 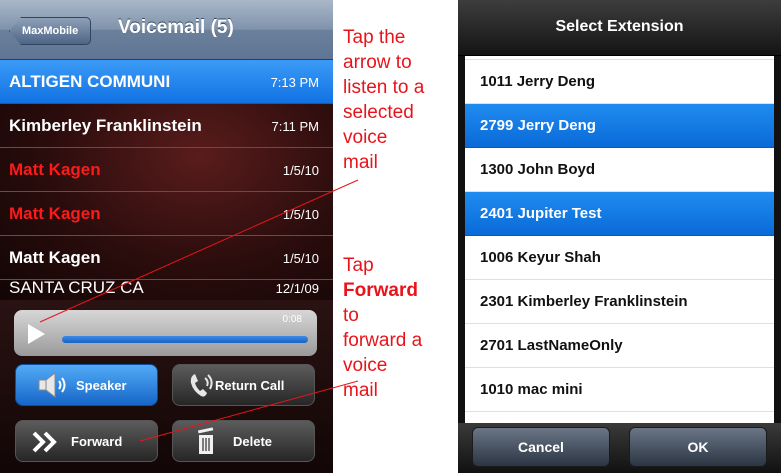 What do you see at coordinates (541, 213) in the screenshot?
I see `extension-label: 2401 Jupiter Test` at bounding box center [541, 213].